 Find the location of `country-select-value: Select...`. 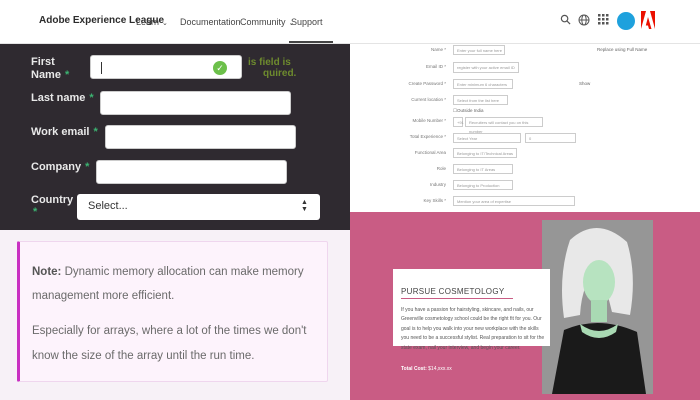

country-select-value: Select... is located at coordinates (108, 206).